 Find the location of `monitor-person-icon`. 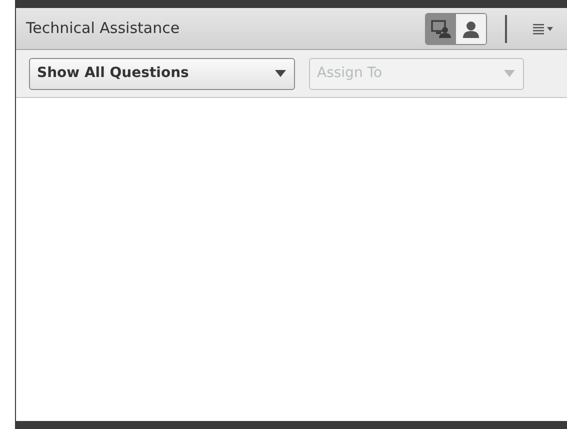

monitor-person-icon is located at coordinates (441, 29).